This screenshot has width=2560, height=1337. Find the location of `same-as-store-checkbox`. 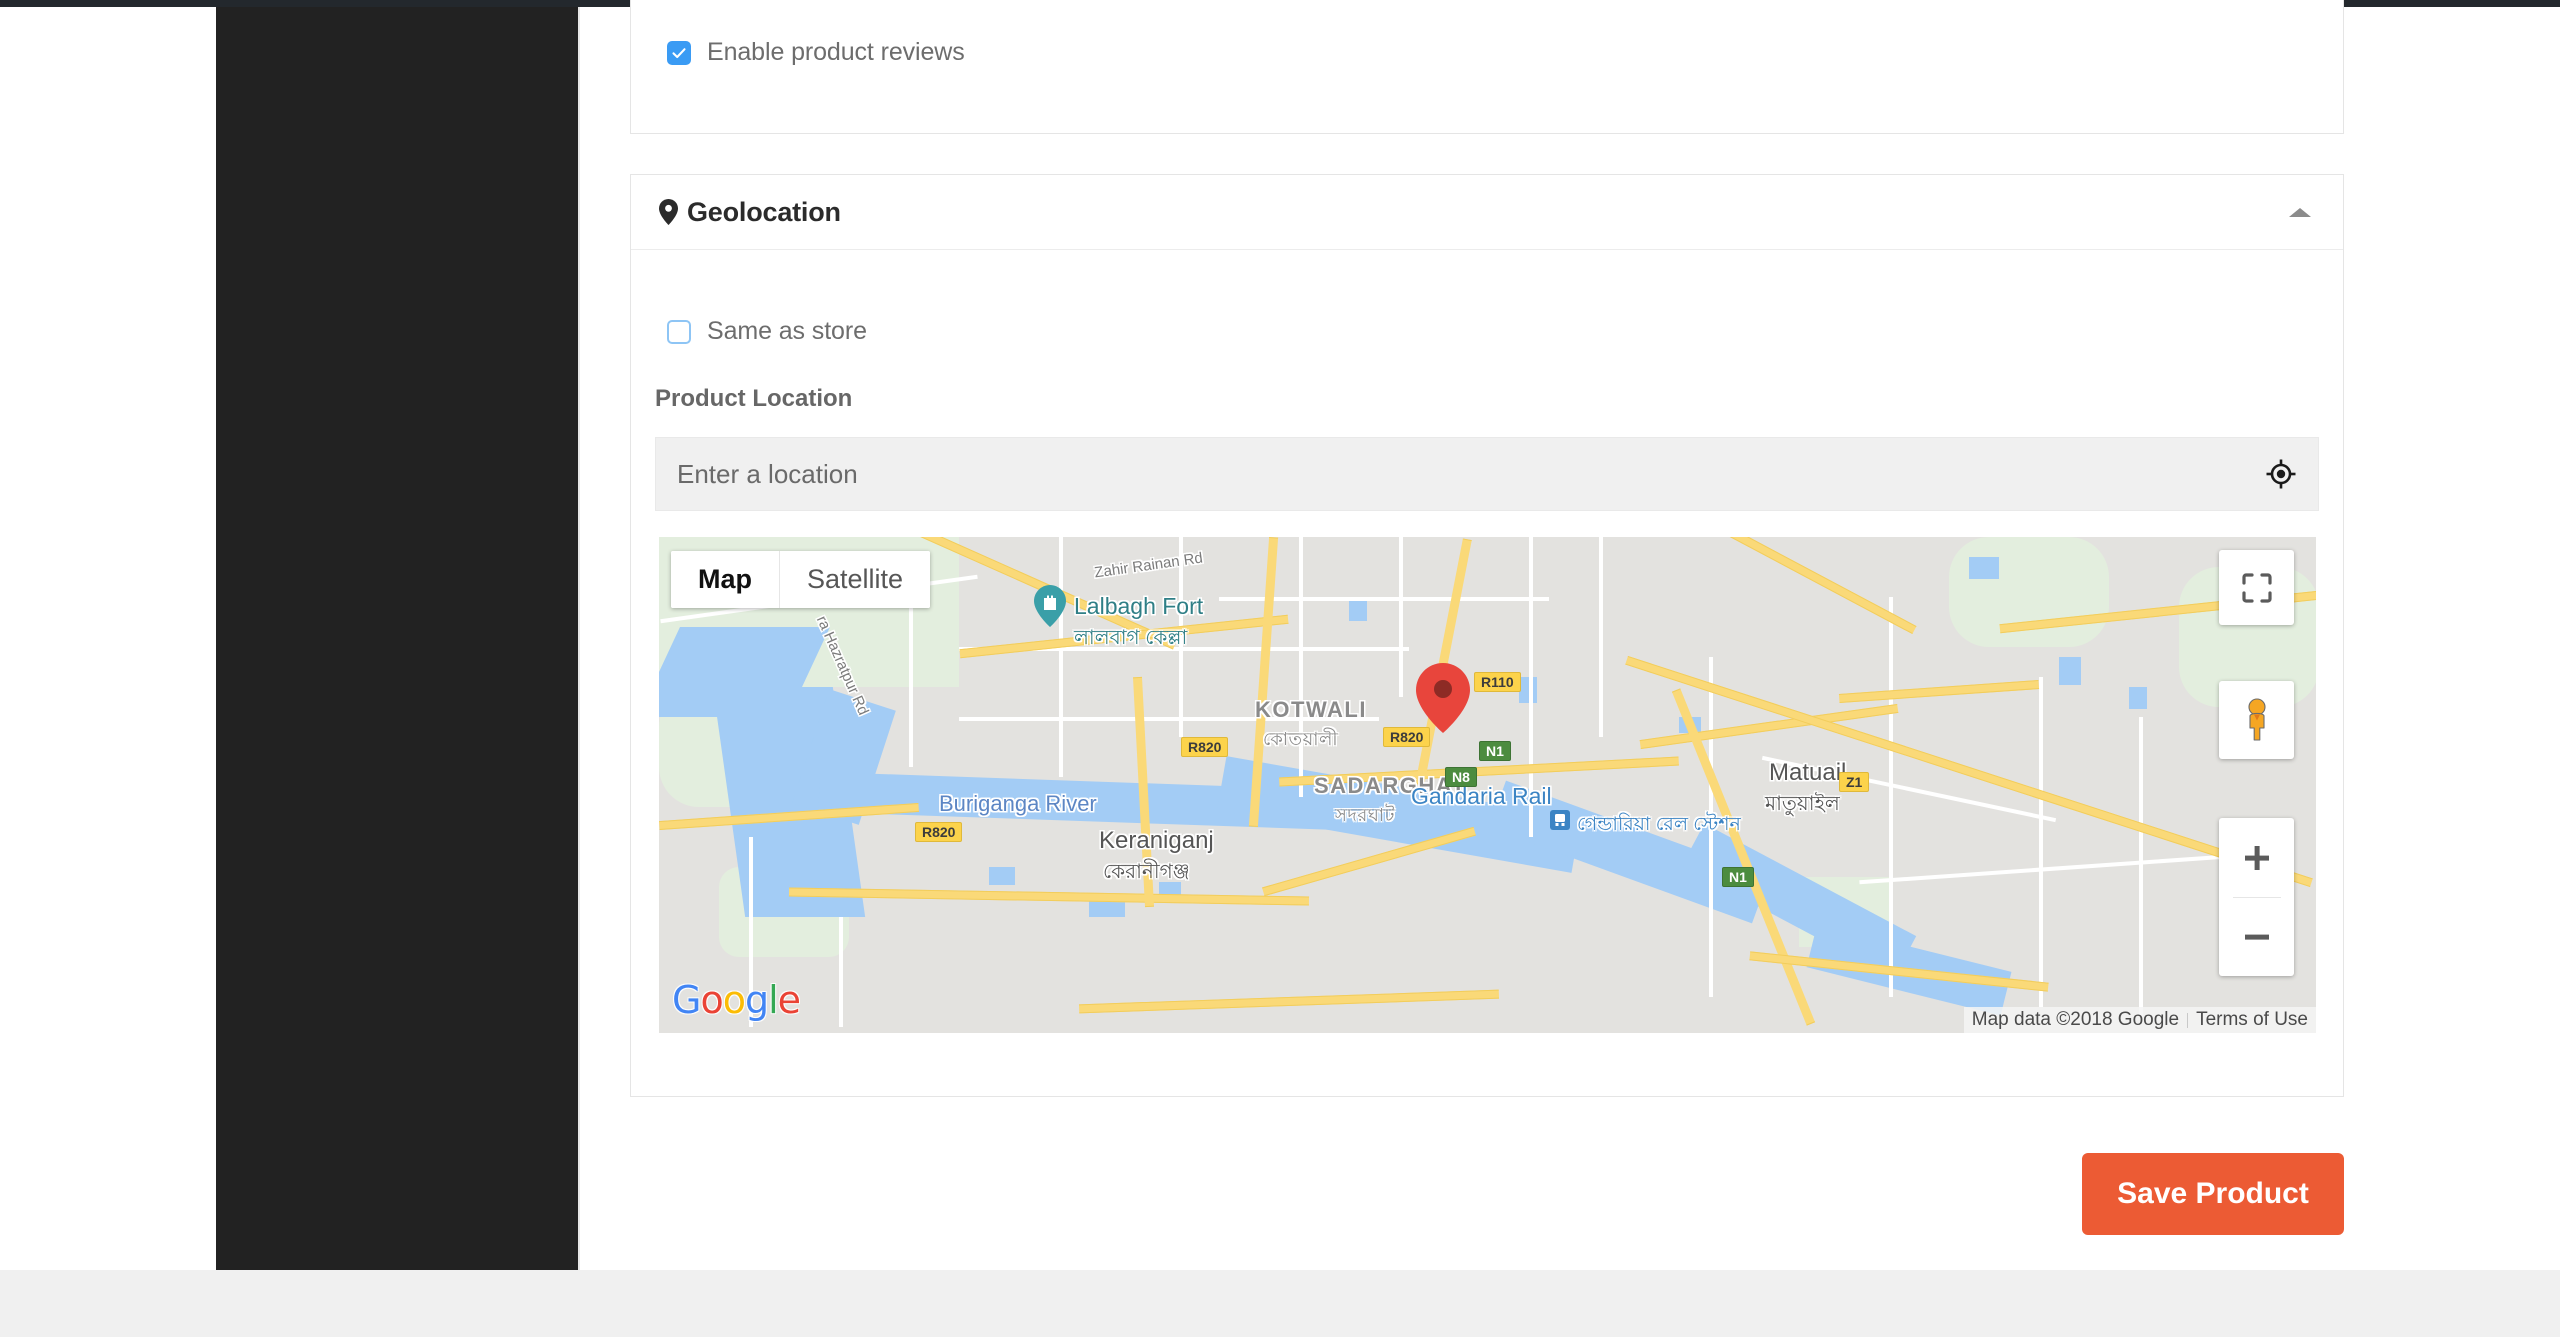

same-as-store-checkbox is located at coordinates (679, 331).